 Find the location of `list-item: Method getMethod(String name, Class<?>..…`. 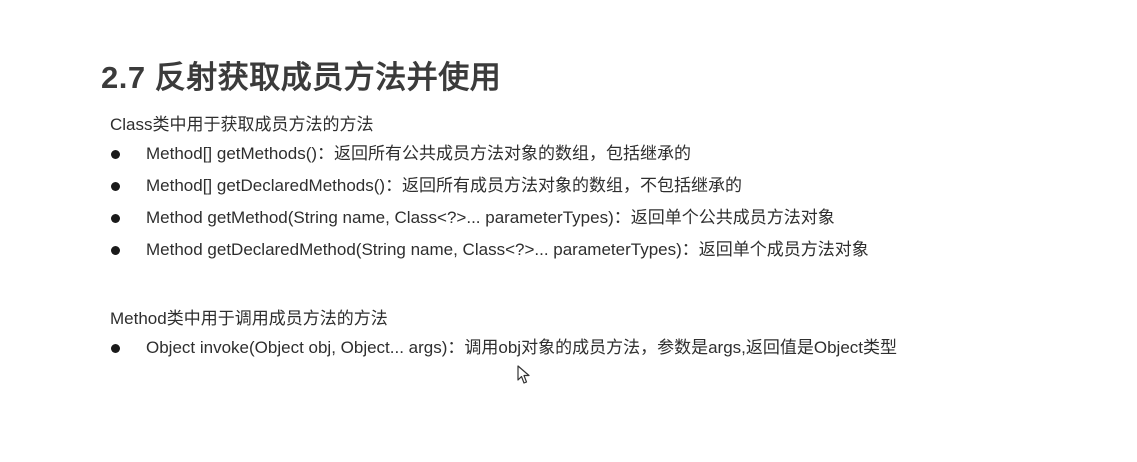

list-item: Method getMethod(String name, Class<?>..… is located at coordinates (488, 222).